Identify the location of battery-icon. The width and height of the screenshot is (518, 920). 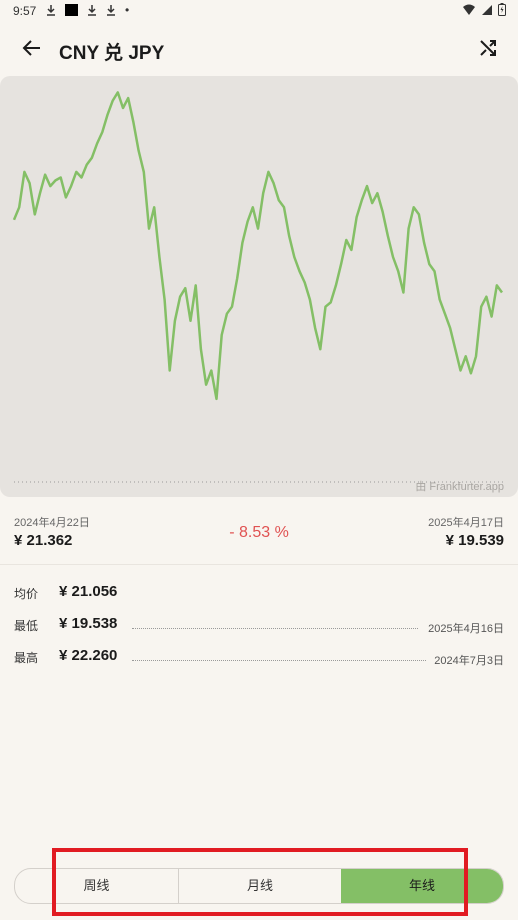
(502, 9).